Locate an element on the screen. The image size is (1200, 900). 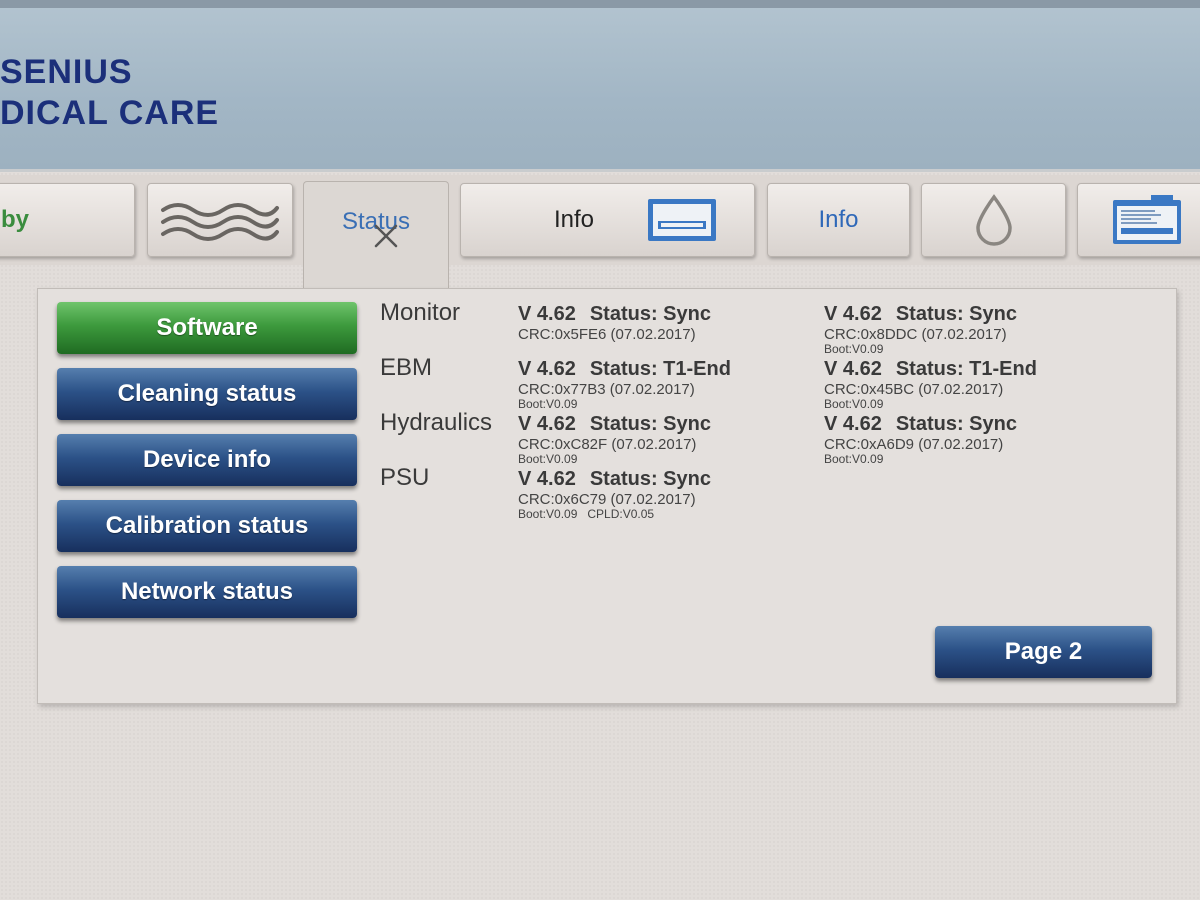
document-icon is located at coordinates (1147, 219).